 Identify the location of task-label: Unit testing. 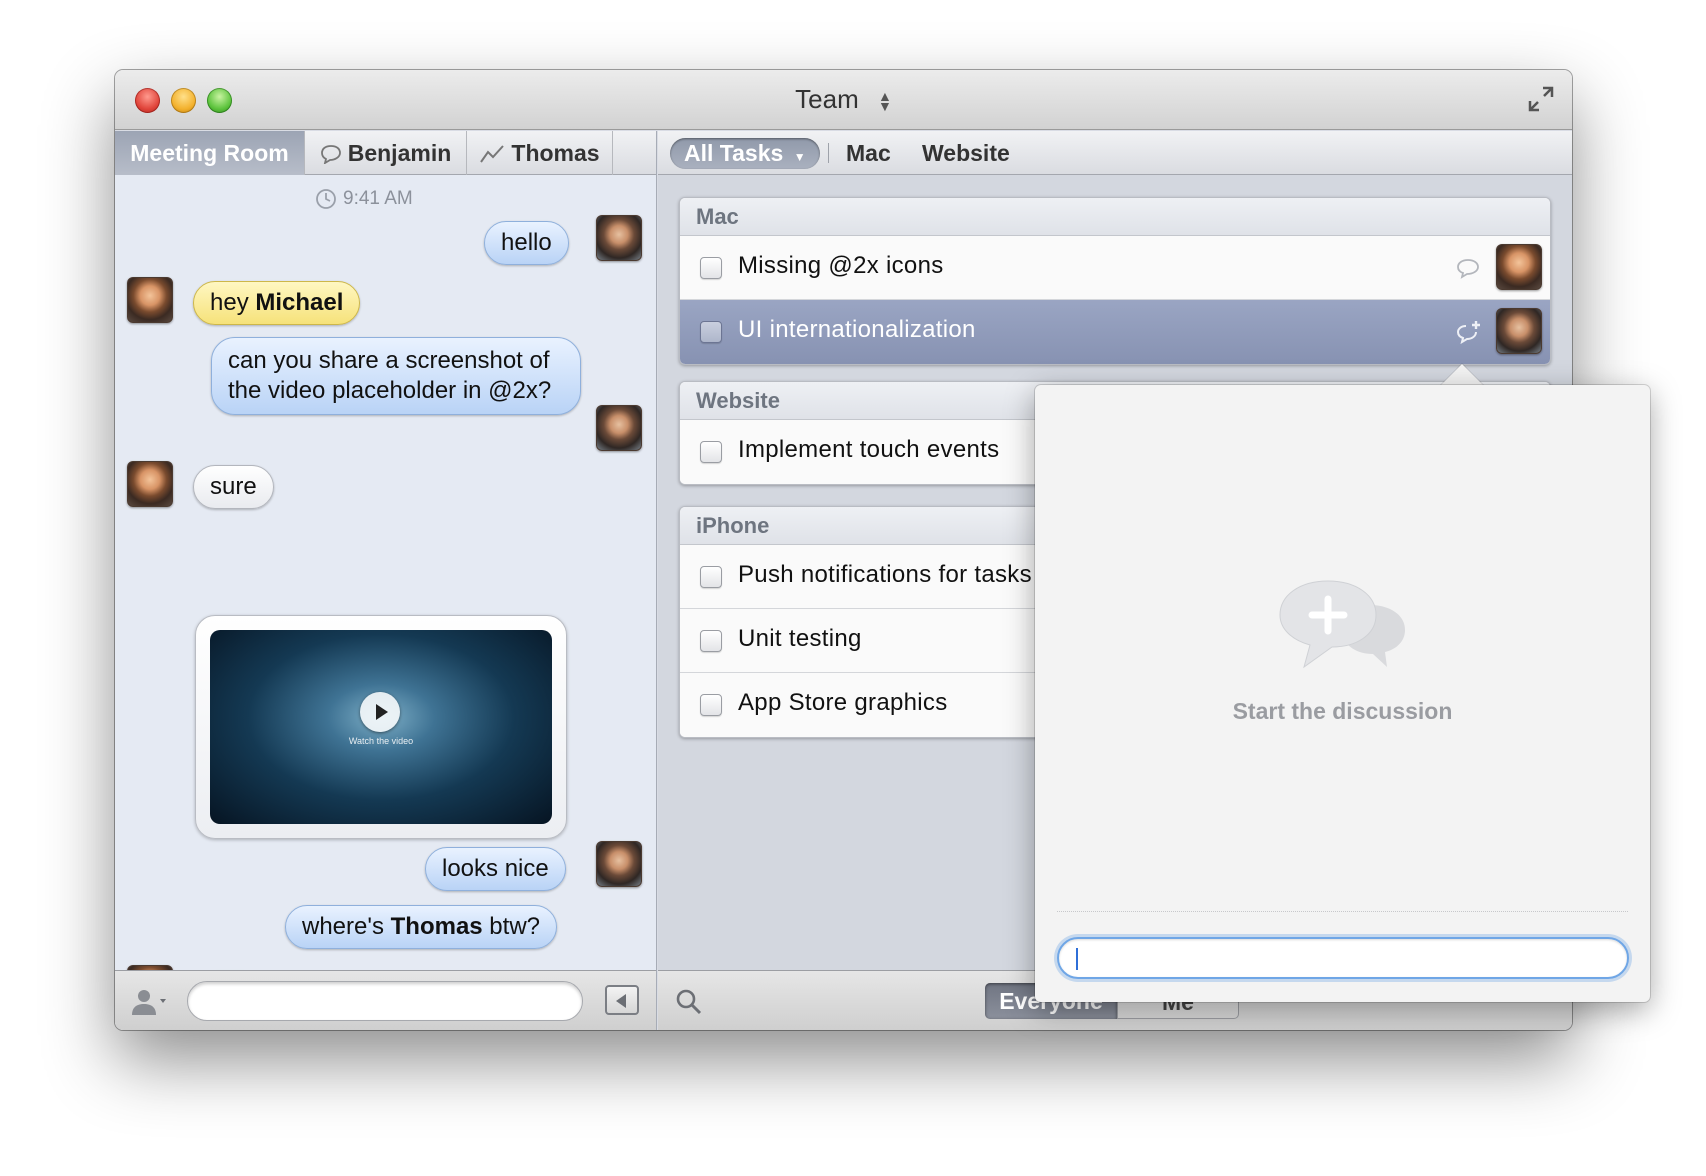
(800, 638).